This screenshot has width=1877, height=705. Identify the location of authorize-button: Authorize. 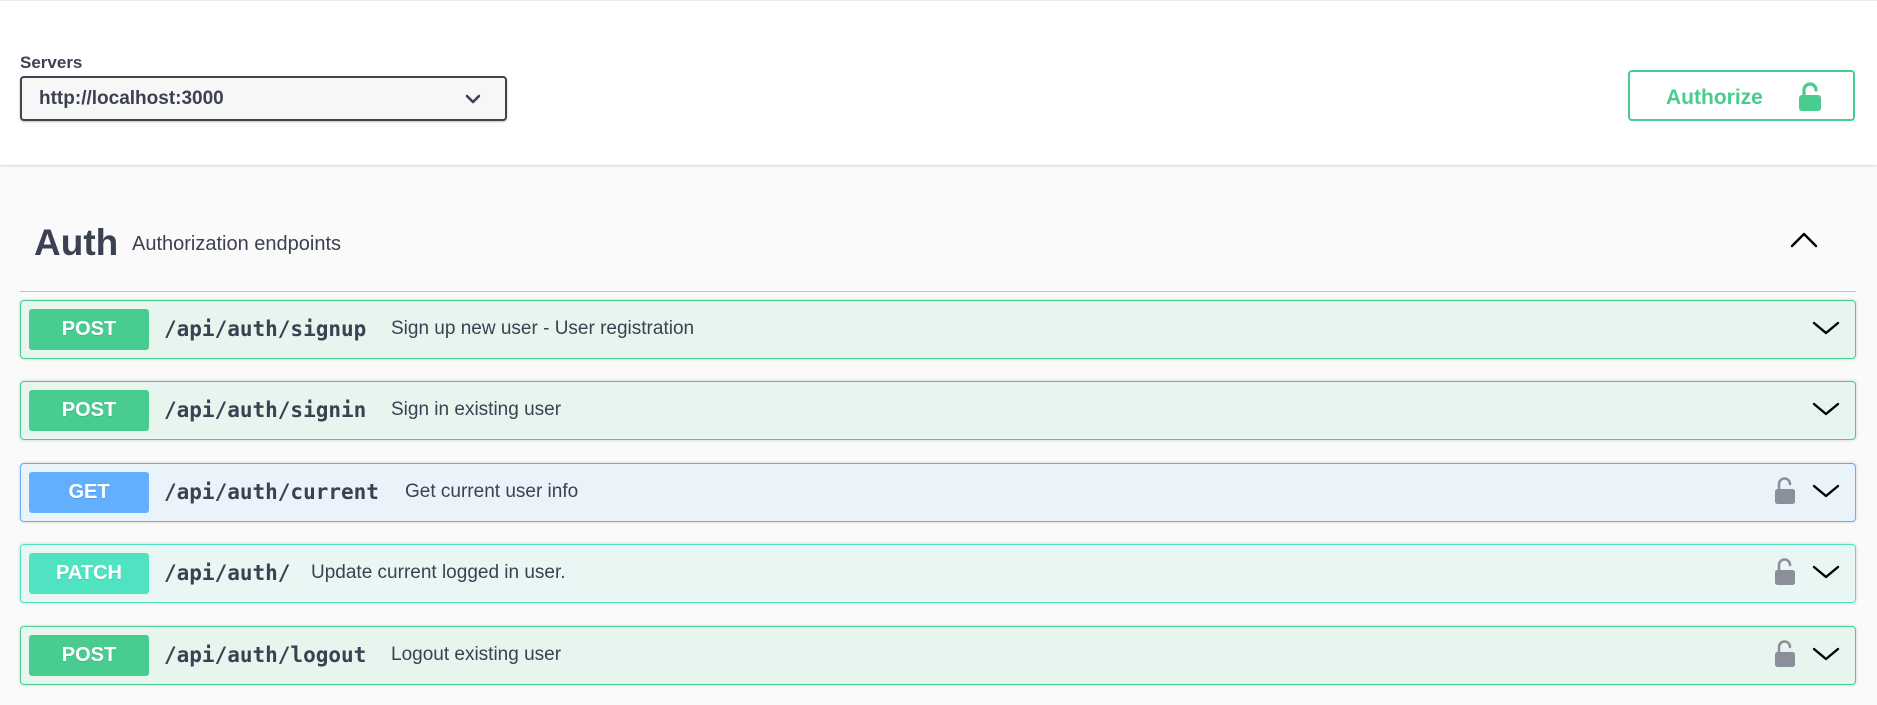
(1741, 95).